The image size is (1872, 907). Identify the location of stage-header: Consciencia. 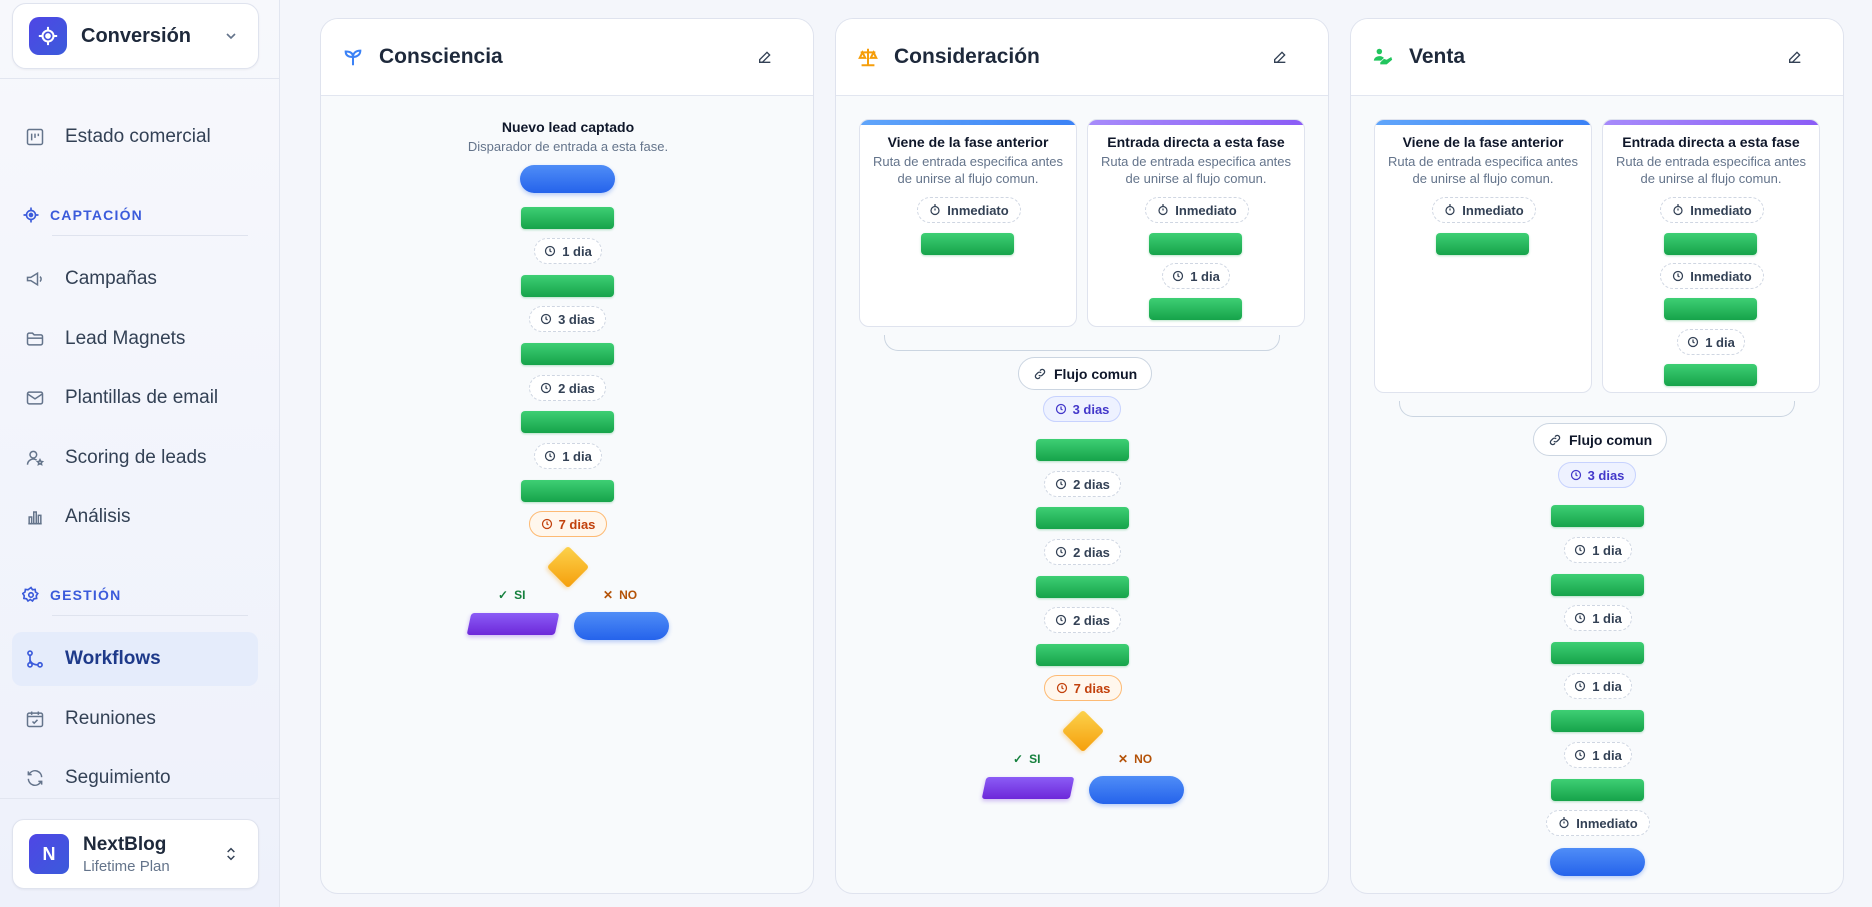
(567, 57).